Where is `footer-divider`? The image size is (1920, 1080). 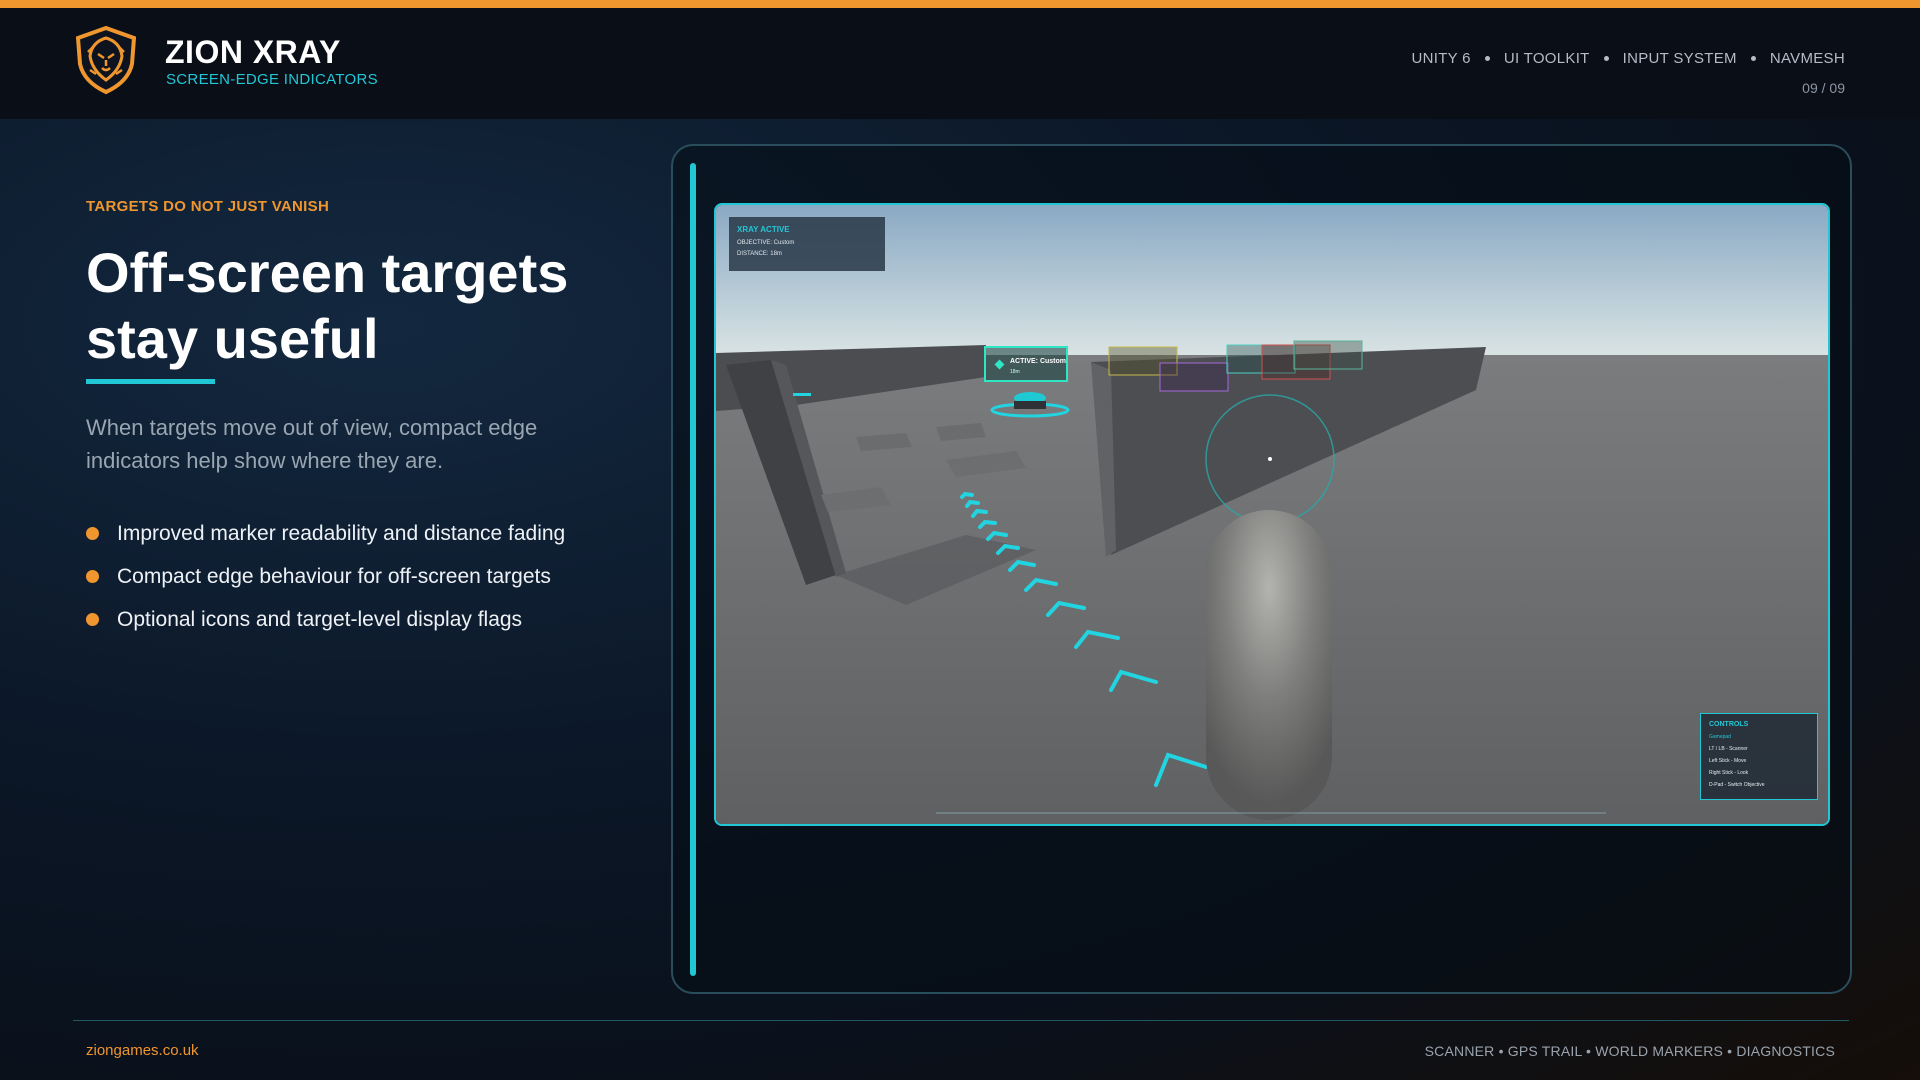 footer-divider is located at coordinates (961, 1020).